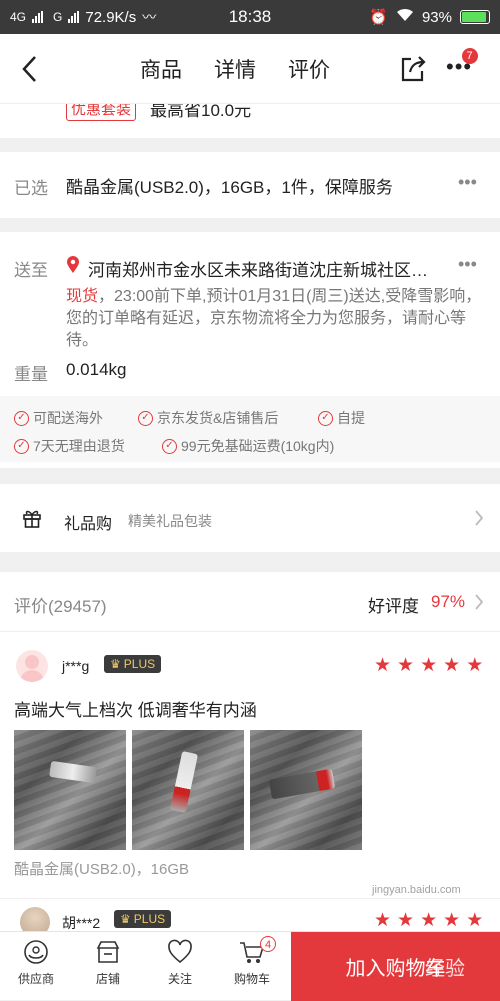 This screenshot has width=500, height=1001. Describe the element at coordinates (81, 923) in the screenshot. I see `review-username: 胡***2` at that location.